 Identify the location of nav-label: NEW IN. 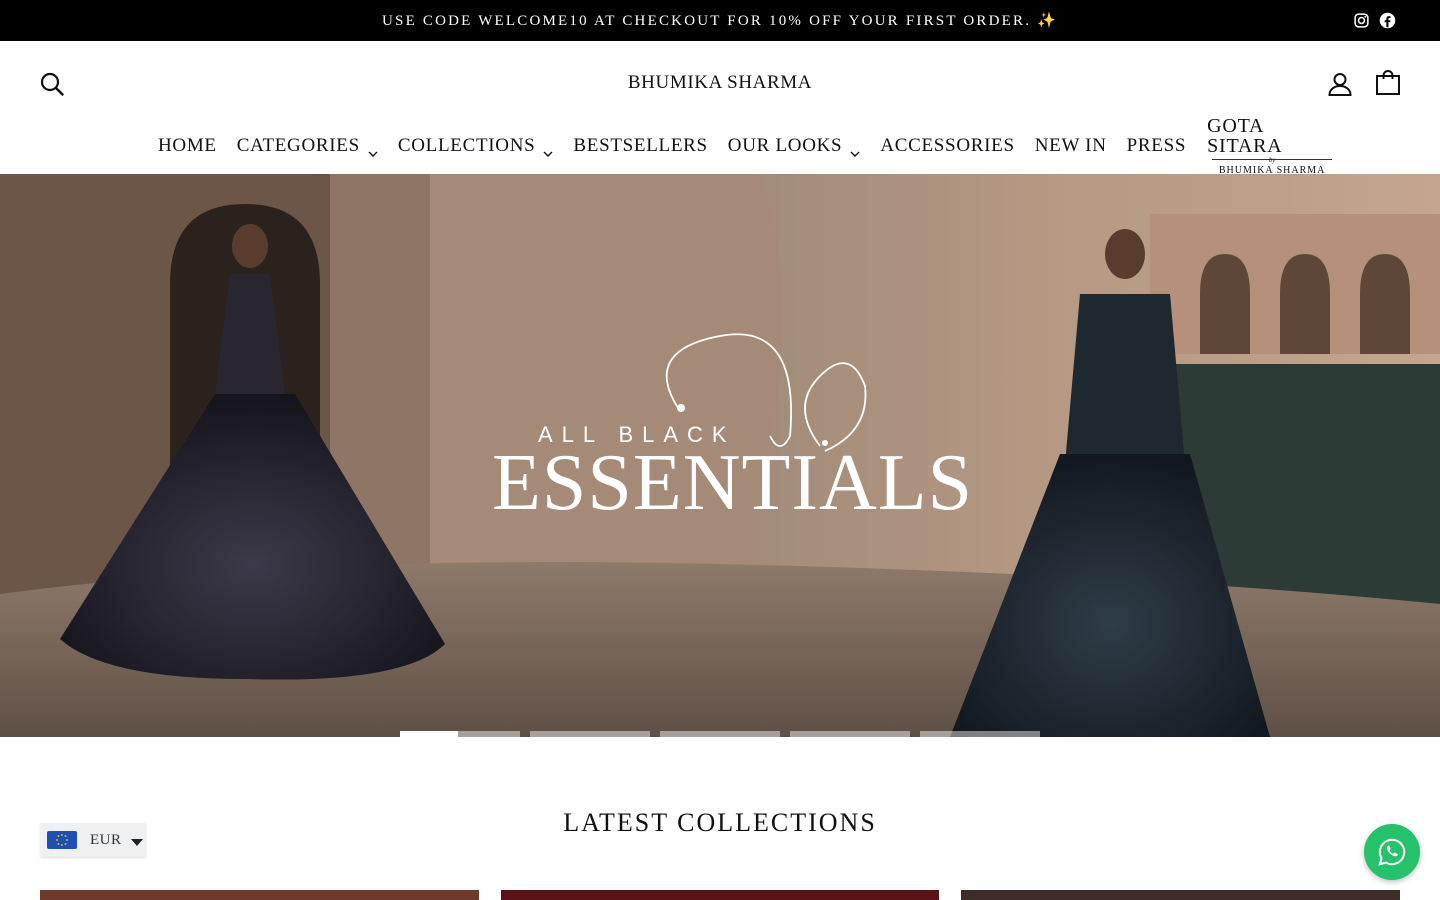
(1070, 145).